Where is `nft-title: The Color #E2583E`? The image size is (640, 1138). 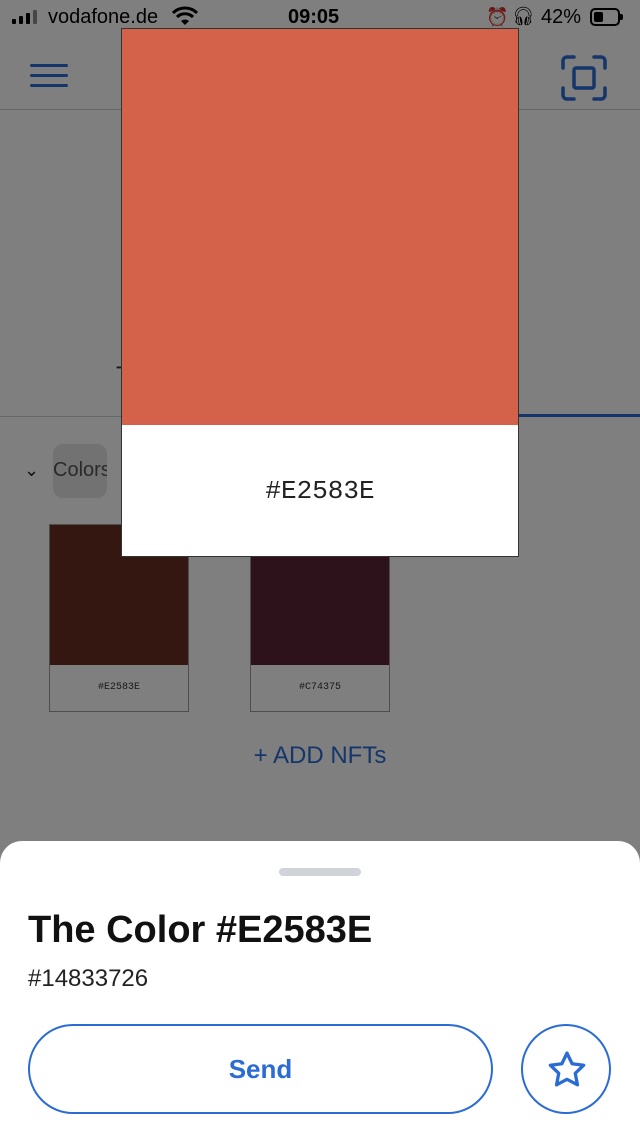 nft-title: The Color #E2583E is located at coordinates (200, 930).